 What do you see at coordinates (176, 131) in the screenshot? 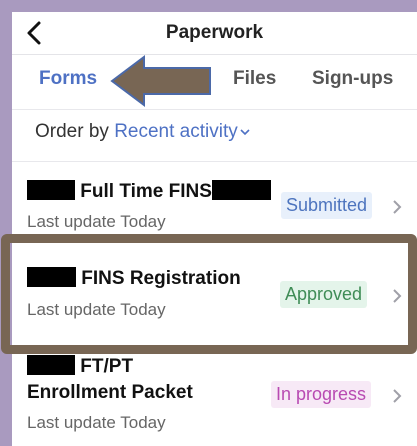
I see `order-by-value: Recent activity` at bounding box center [176, 131].